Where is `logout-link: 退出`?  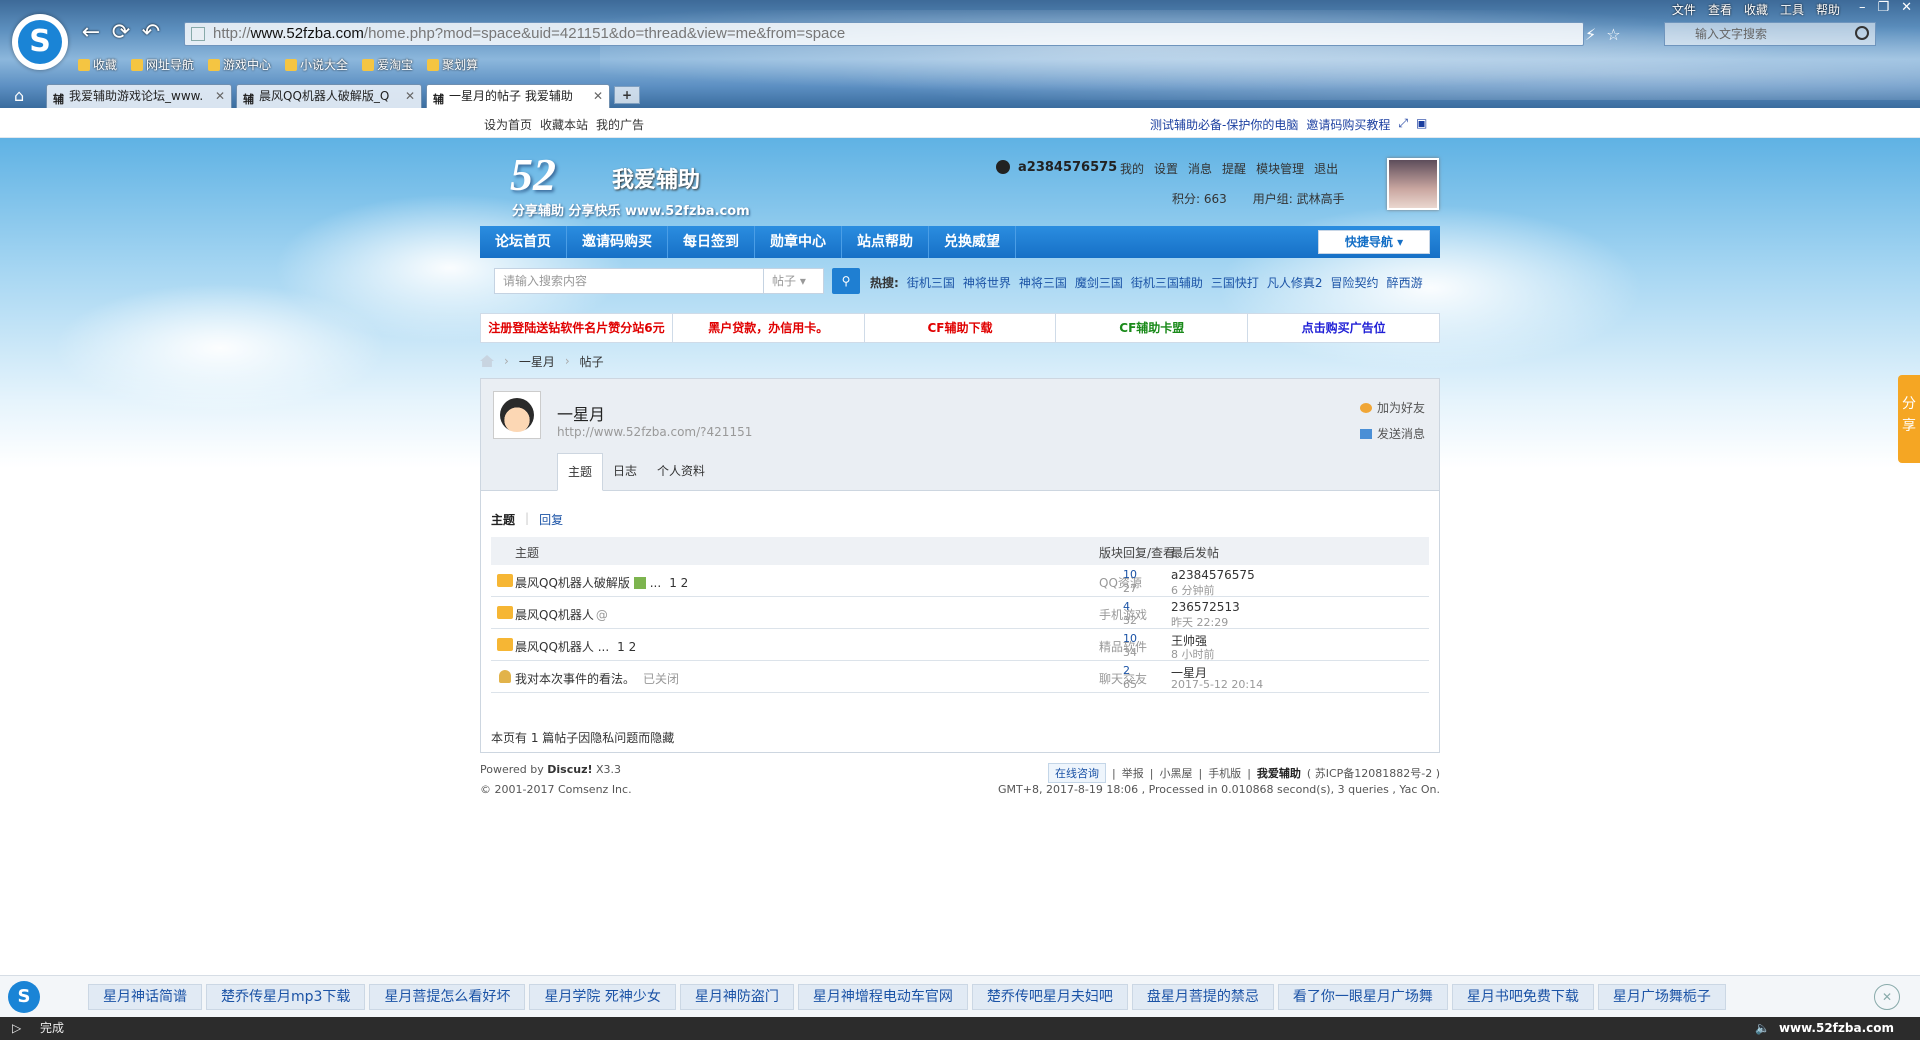
logout-link: 退出 is located at coordinates (1326, 168).